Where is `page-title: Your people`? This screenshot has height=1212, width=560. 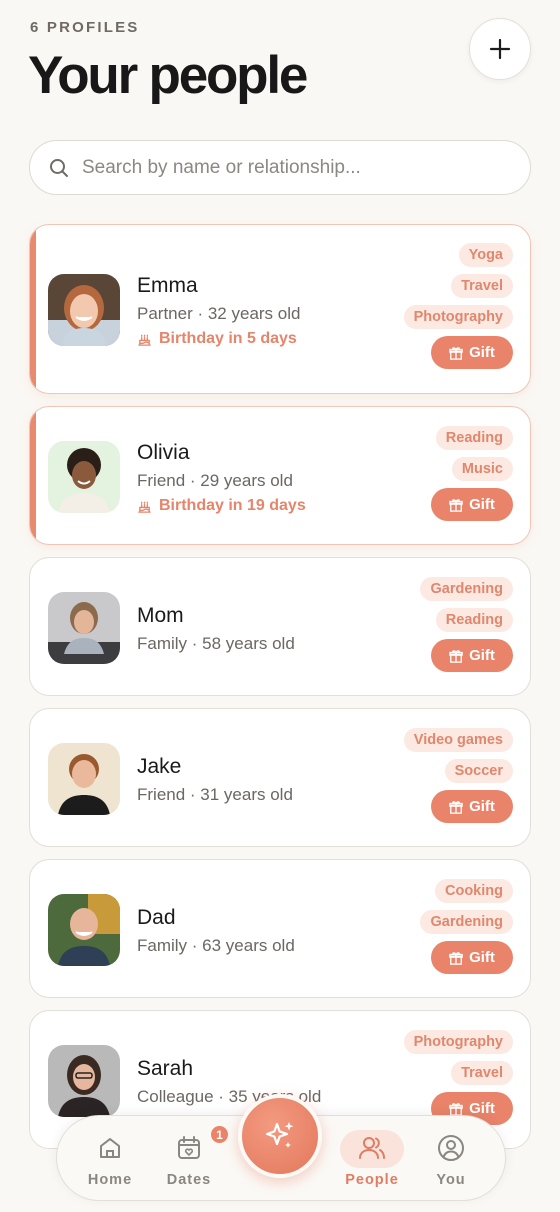
page-title: Your people is located at coordinates (168, 75).